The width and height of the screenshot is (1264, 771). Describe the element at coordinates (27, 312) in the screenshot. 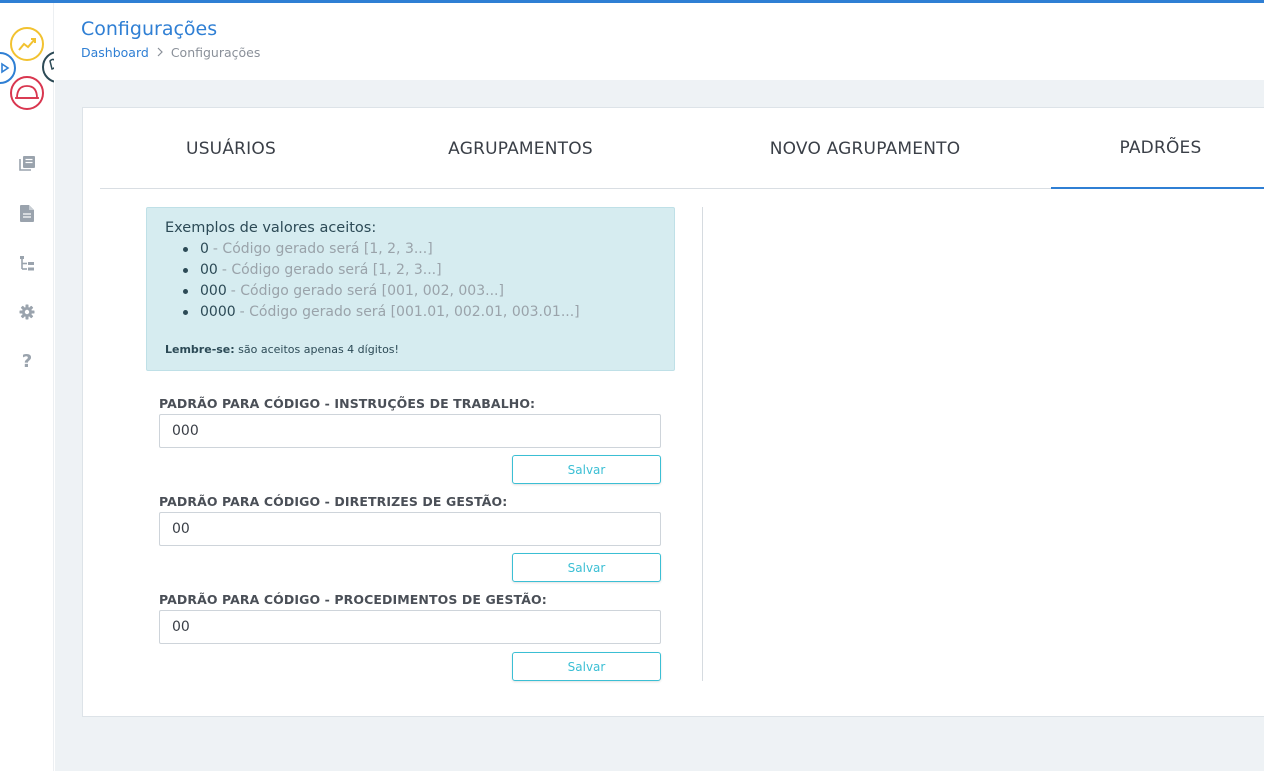

I see `gear-icon` at that location.